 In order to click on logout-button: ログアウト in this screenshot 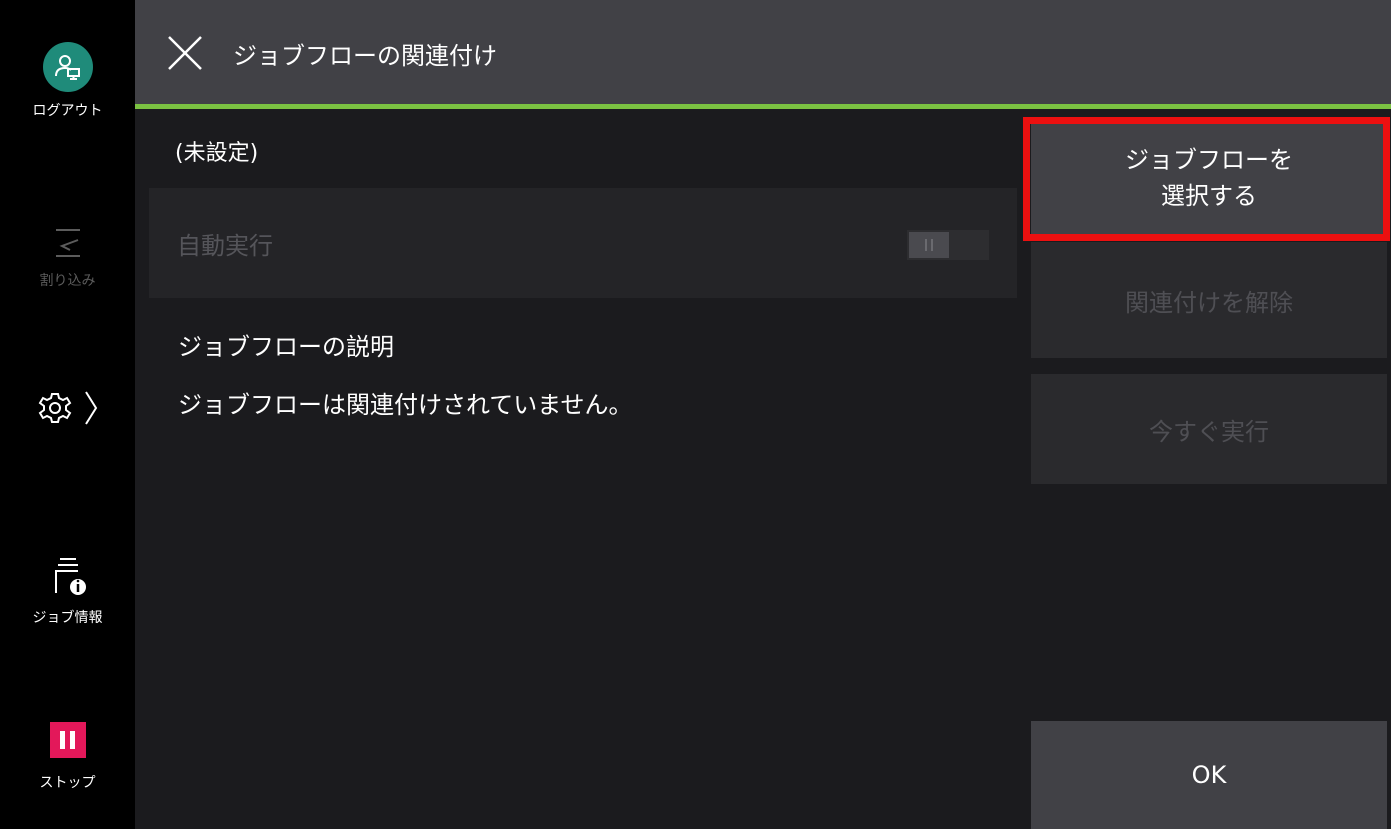, I will do `click(67, 81)`.